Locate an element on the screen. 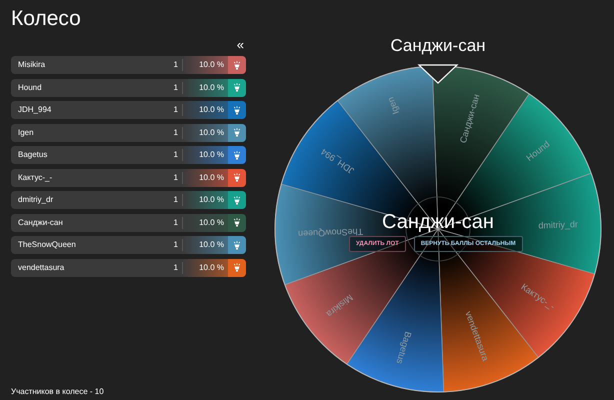 This screenshot has height=400, width=614. participant-name: Hound is located at coordinates (30, 88).